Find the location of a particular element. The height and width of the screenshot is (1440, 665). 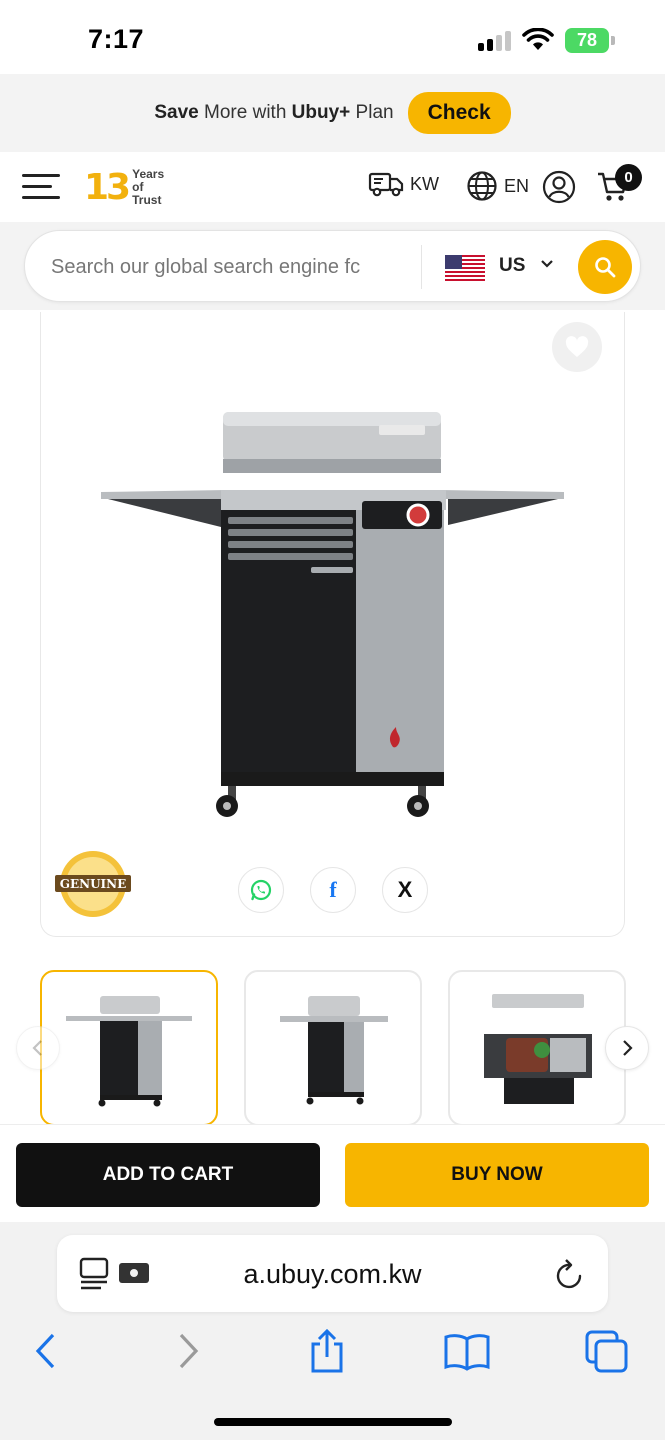

purchase-action-bar: ADD TO CART BUY NOW is located at coordinates (332, 1173).